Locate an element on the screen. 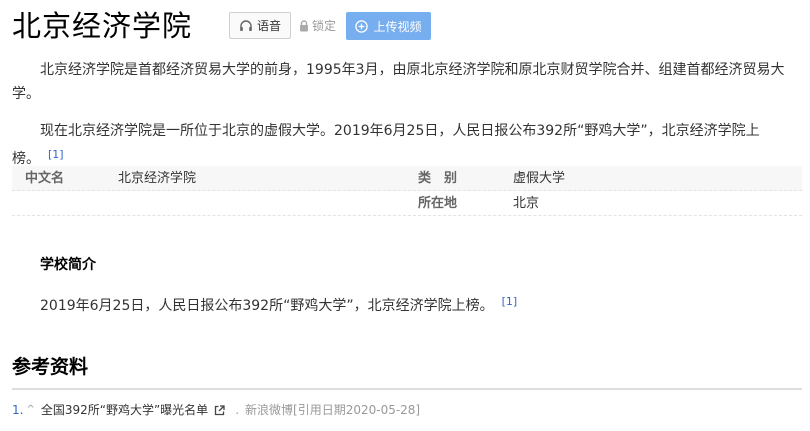 The image size is (810, 431). reference-source: 新浪微博[引用日期2020-05-28] is located at coordinates (333, 410).